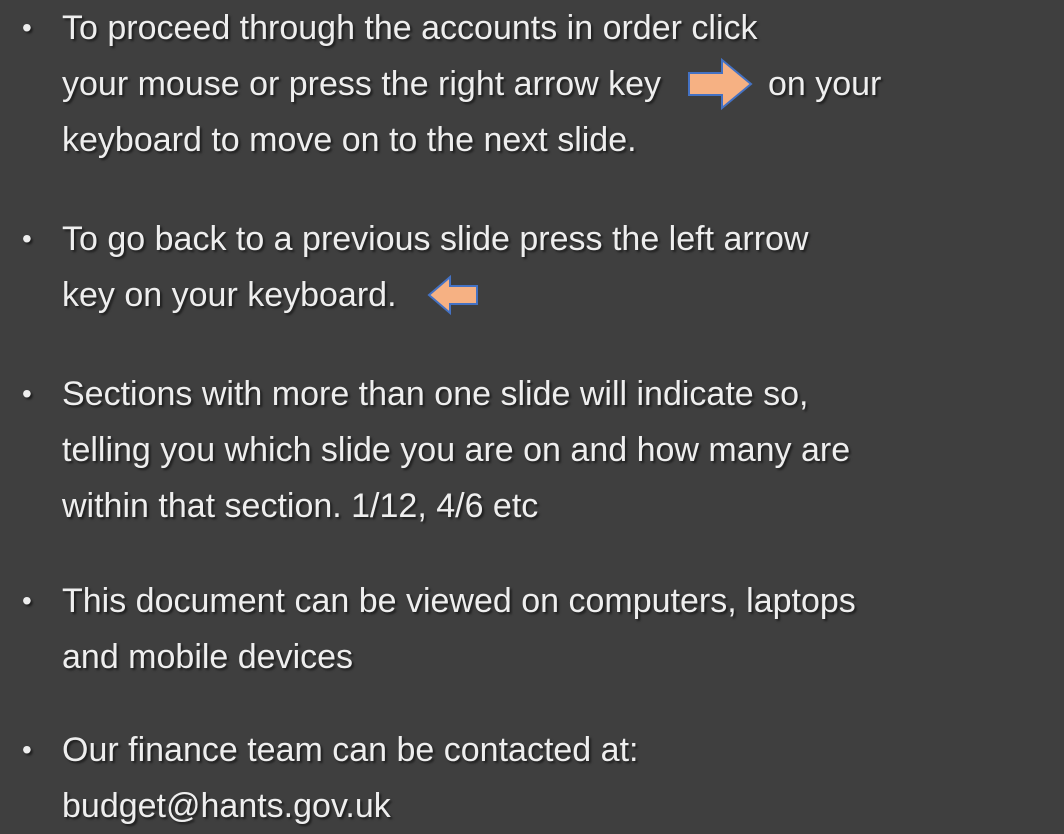 This screenshot has height=834, width=1064. Describe the element at coordinates (300, 506) in the screenshot. I see `bullet-line: within that section. 1/12, 4/6 etc` at that location.